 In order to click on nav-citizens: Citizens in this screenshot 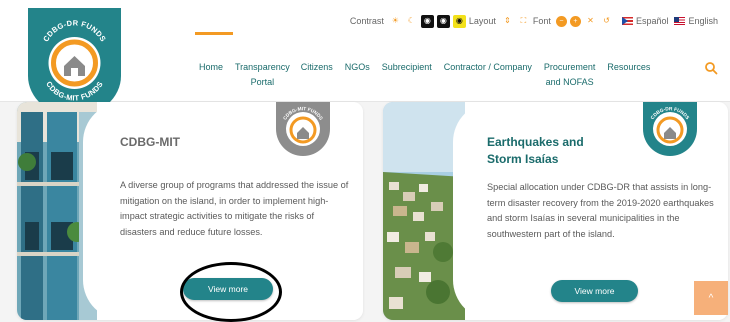, I will do `click(317, 67)`.